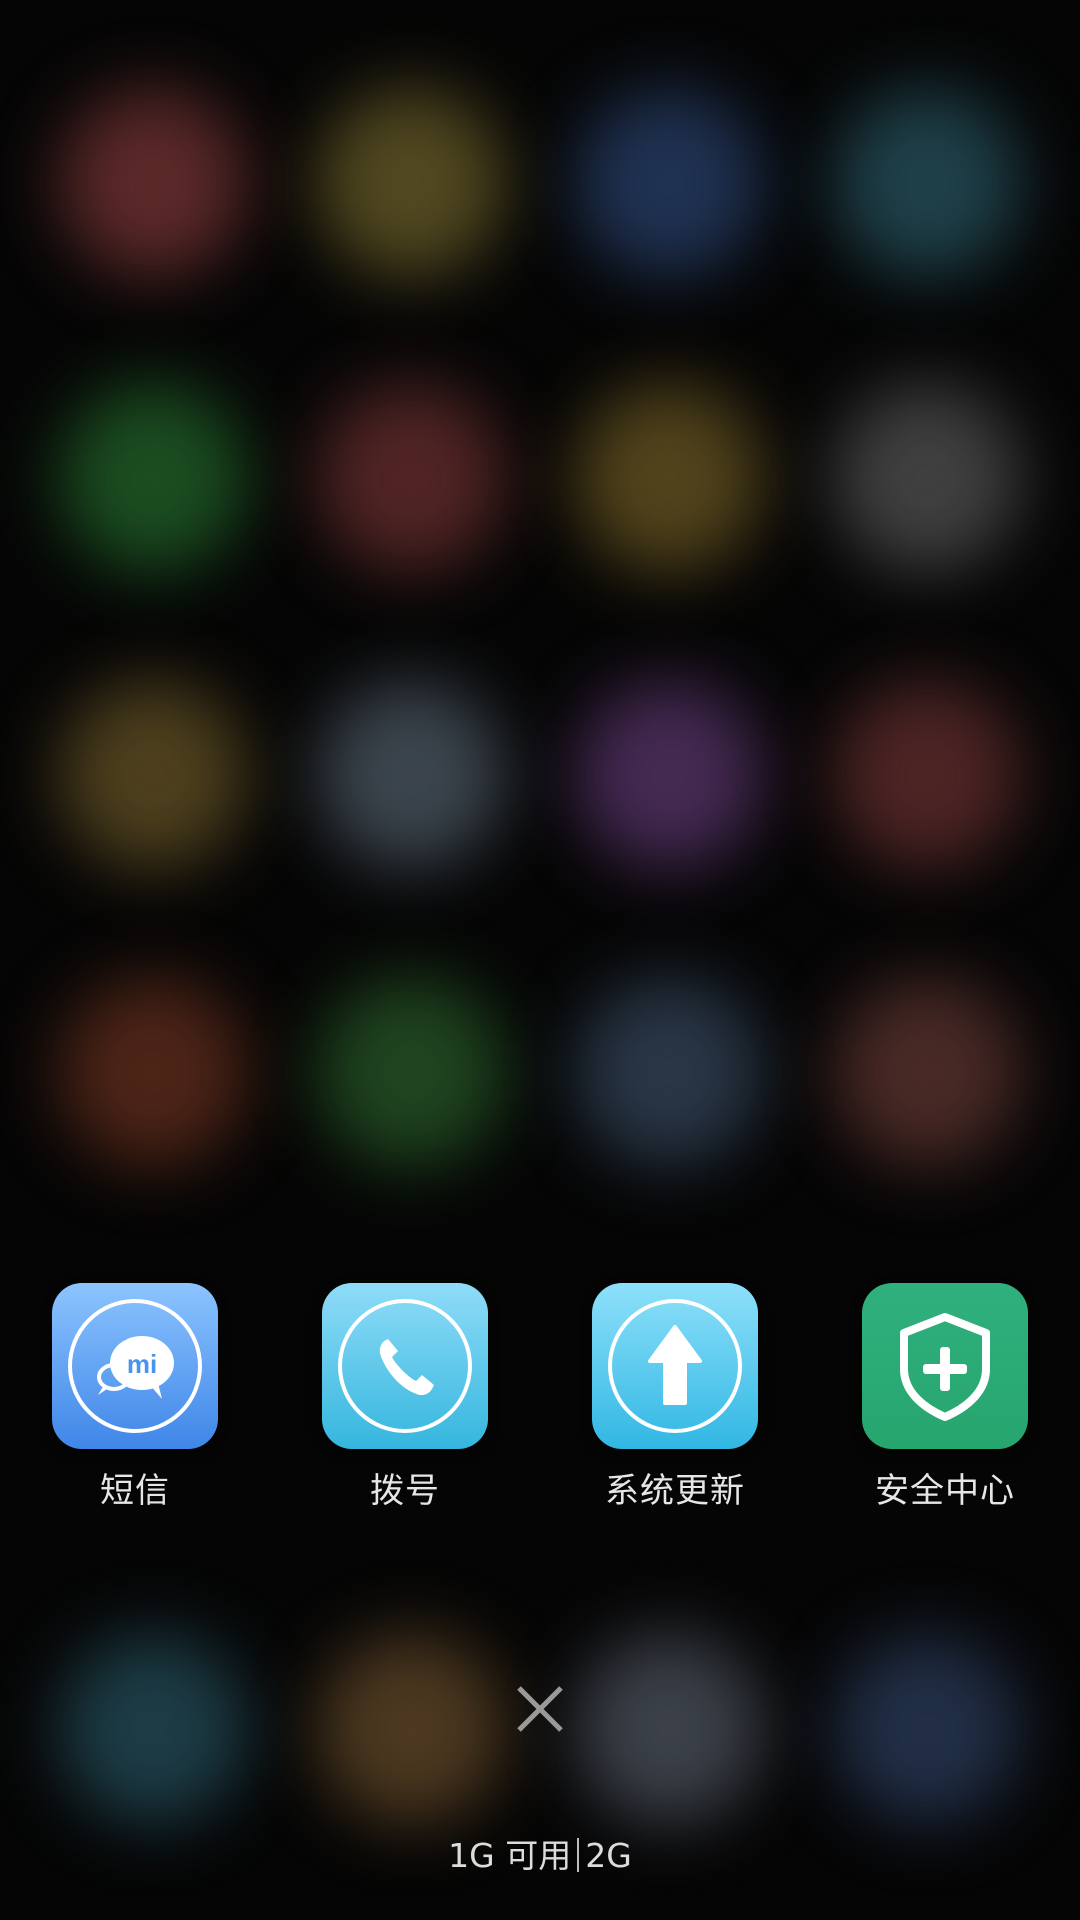 This screenshot has height=1920, width=1080. What do you see at coordinates (540, 1403) in the screenshot?
I see `recent-apps-row: mi 短信 拨号 系统更新 安全中心` at bounding box center [540, 1403].